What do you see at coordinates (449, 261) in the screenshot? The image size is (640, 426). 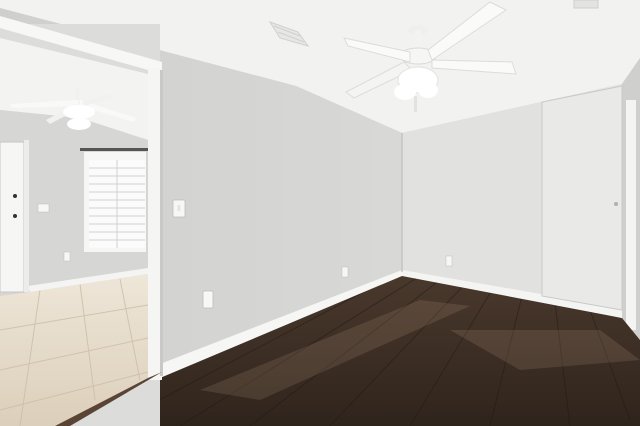 I see `power-outlet-right` at bounding box center [449, 261].